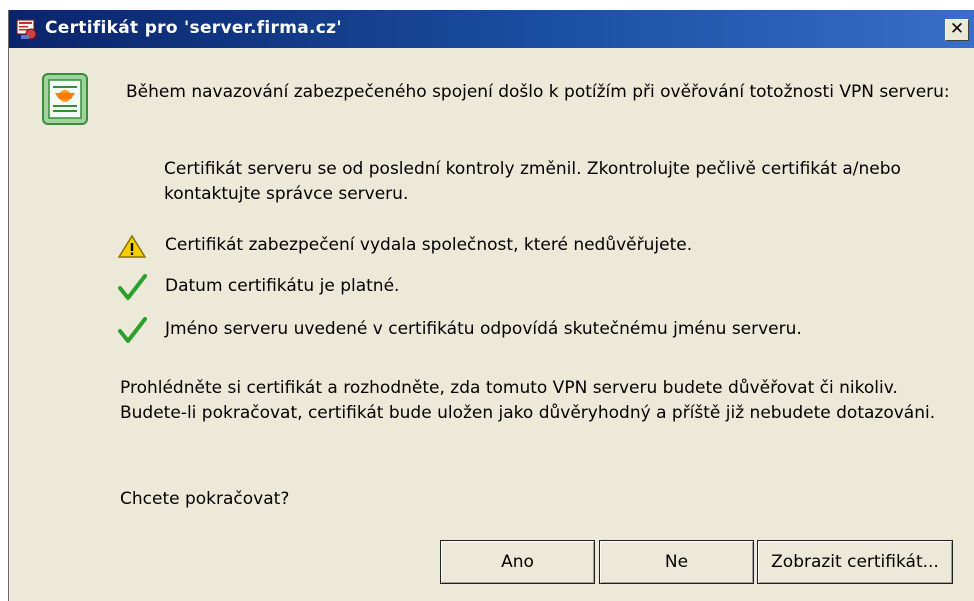  What do you see at coordinates (205, 499) in the screenshot?
I see `question-text: Chcete pokračovat?` at bounding box center [205, 499].